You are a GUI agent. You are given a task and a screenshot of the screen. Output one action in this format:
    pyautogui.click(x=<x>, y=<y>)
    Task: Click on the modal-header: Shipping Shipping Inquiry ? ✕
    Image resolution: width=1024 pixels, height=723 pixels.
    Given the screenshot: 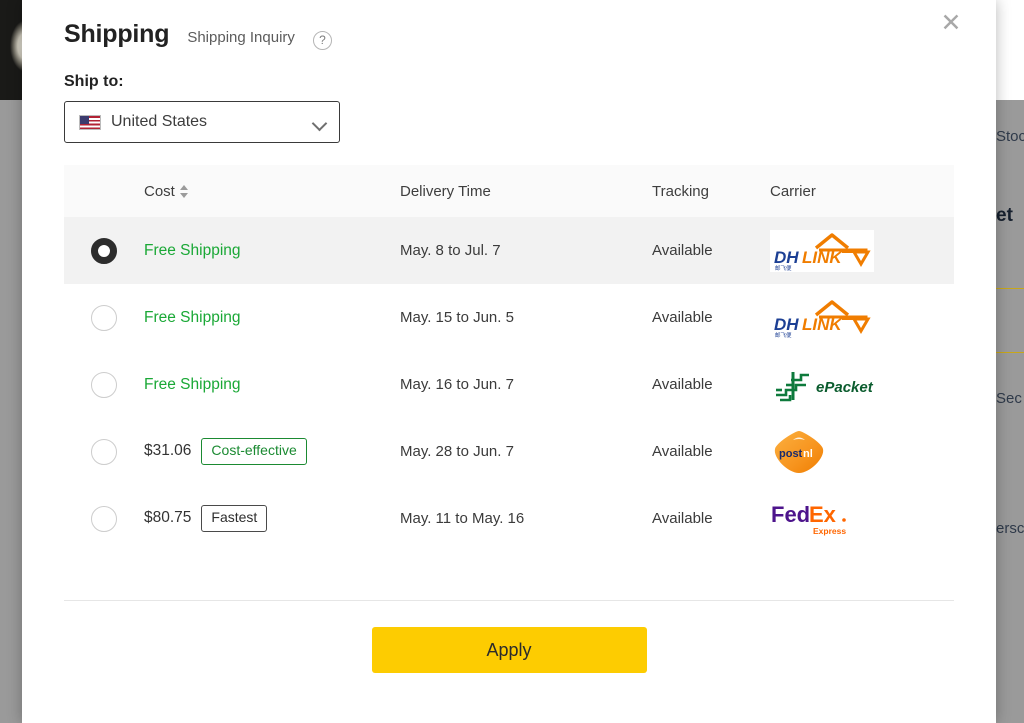 What is the action you would take?
    pyautogui.click(x=509, y=25)
    